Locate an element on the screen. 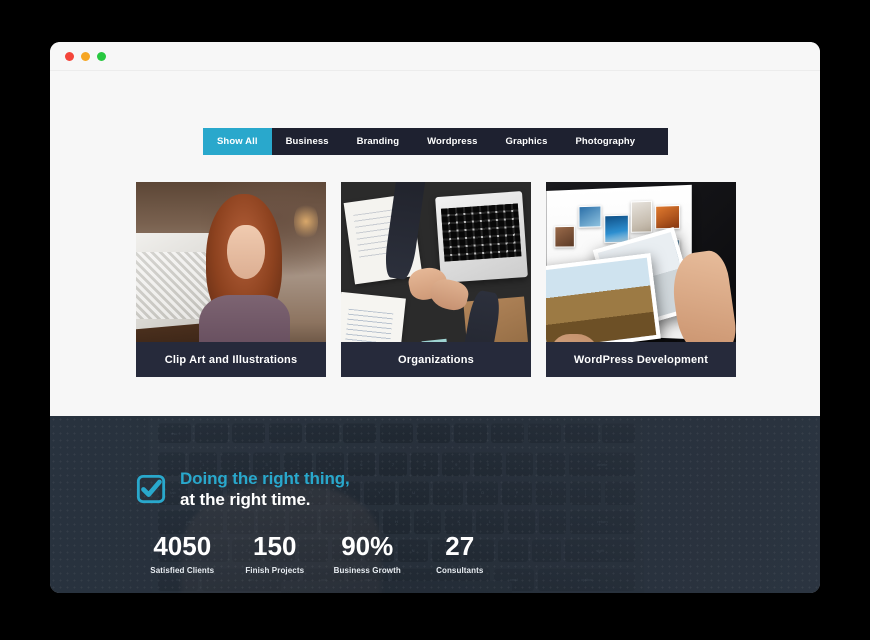 The height and width of the screenshot is (640, 870). portfolio-card: WordPress Development is located at coordinates (641, 279).